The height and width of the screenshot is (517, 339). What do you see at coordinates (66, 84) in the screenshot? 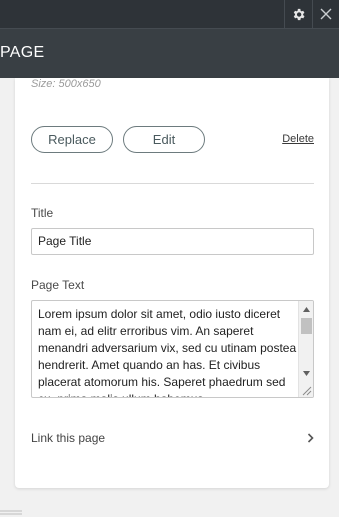
I see `image-size-note: Size: 500x650` at bounding box center [66, 84].